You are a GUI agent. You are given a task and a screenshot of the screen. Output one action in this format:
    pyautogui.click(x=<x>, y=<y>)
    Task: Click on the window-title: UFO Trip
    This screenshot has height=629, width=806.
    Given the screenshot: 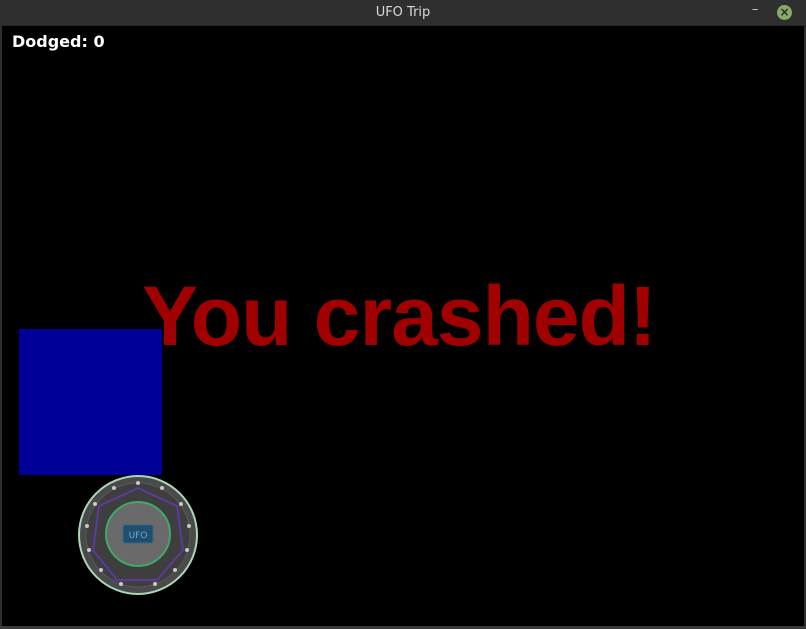 What is the action you would take?
    pyautogui.click(x=403, y=12)
    